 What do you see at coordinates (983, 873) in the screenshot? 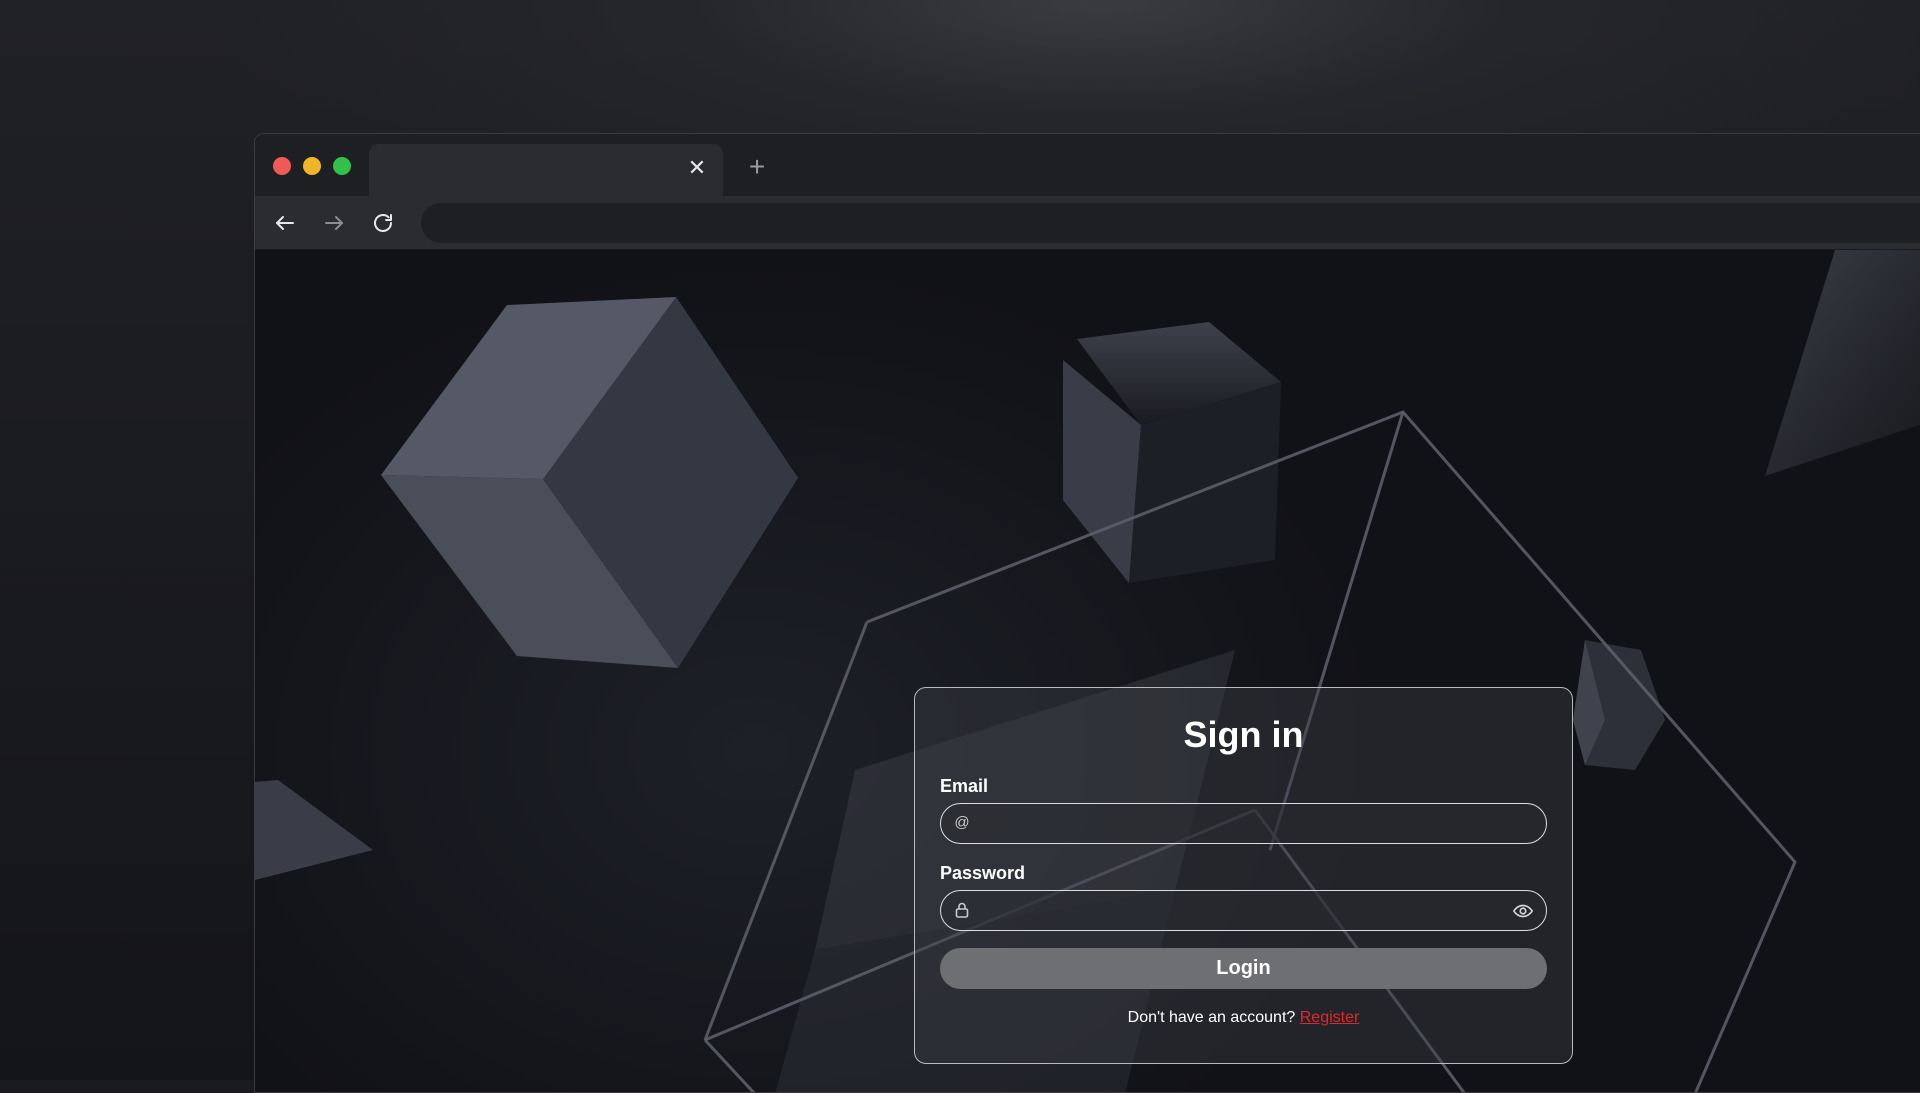
I see `password-label: Password` at bounding box center [983, 873].